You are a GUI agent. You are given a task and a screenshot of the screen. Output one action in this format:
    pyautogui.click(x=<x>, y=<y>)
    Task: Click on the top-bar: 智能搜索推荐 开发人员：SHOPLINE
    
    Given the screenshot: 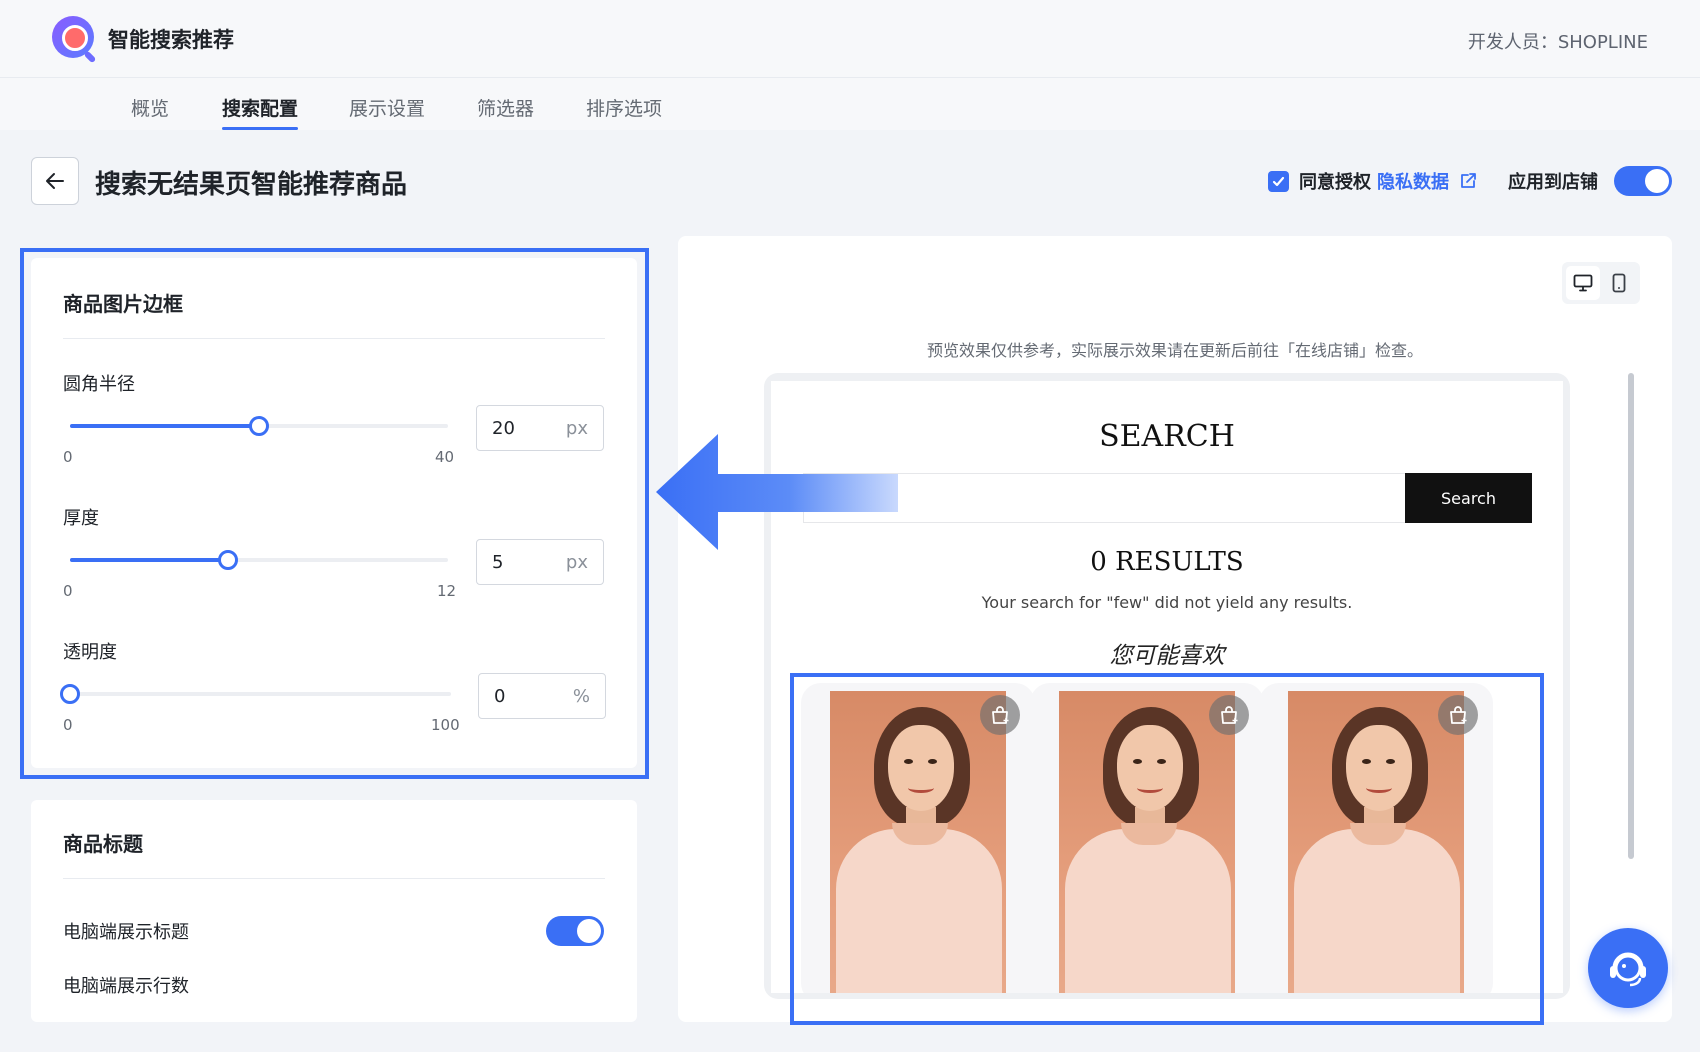 What is the action you would take?
    pyautogui.click(x=850, y=39)
    